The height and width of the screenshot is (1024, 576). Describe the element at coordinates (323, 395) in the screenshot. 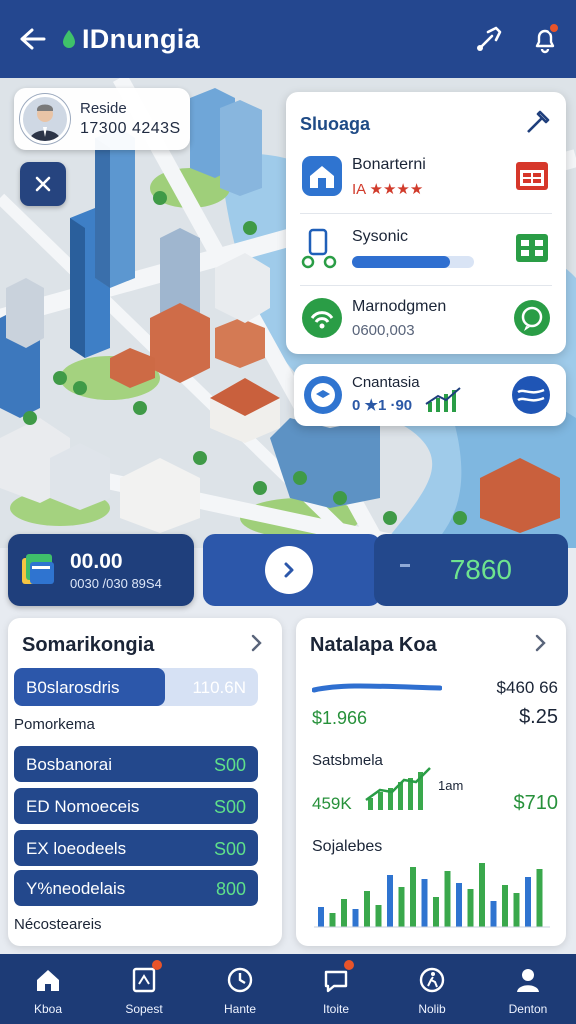

I see `package-icon` at that location.